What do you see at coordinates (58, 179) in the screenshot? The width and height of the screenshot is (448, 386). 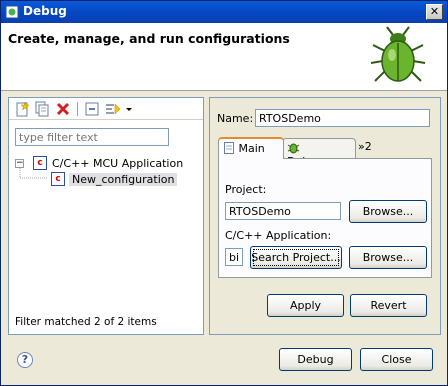 I see `cpp-config-icon: c` at bounding box center [58, 179].